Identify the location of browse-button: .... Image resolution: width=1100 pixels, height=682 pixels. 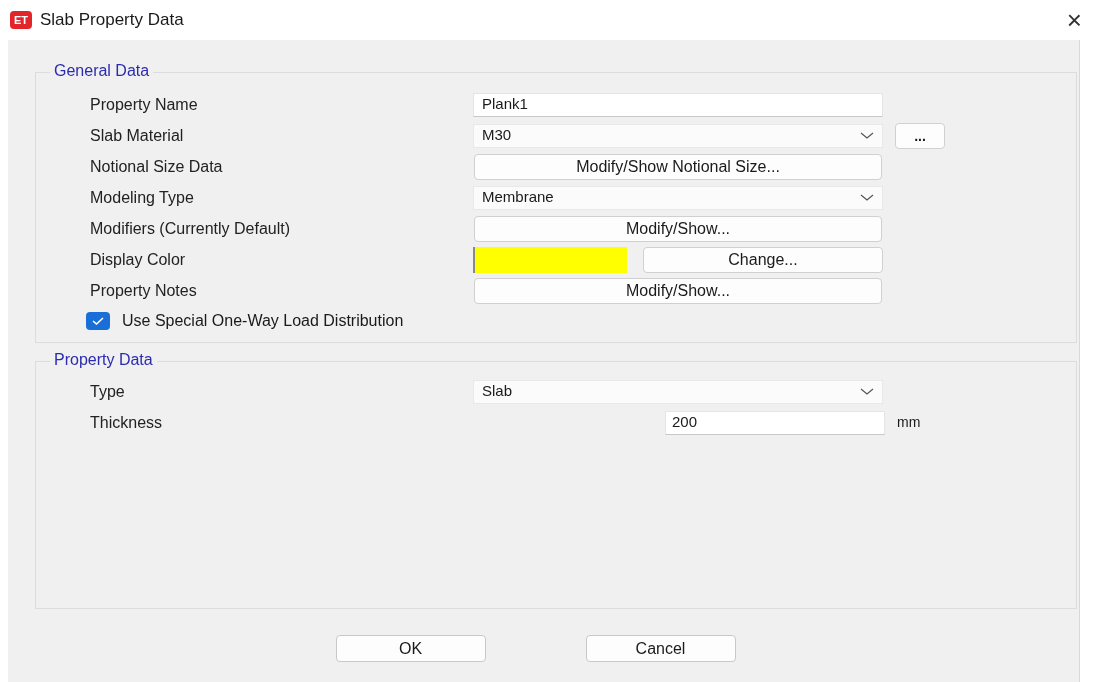
(920, 135).